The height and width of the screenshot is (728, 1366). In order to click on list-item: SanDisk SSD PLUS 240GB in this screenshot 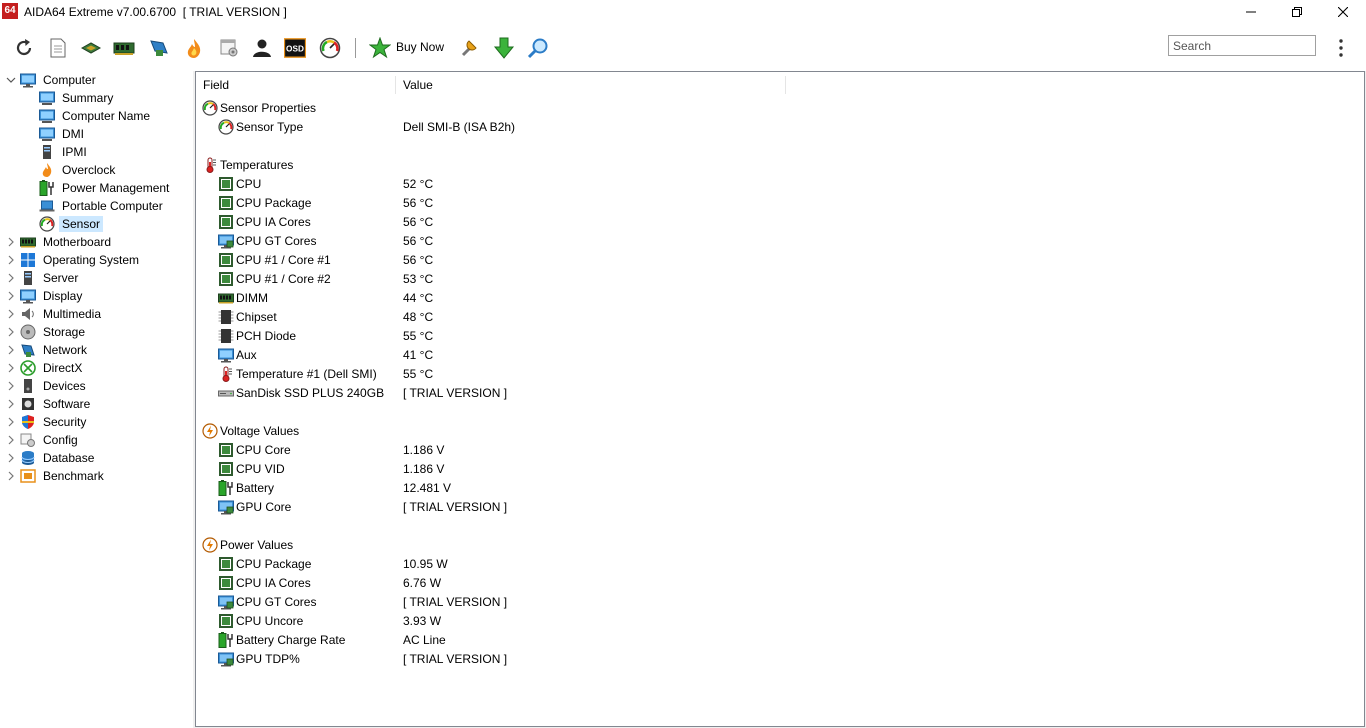, I will do `click(301, 392)`.